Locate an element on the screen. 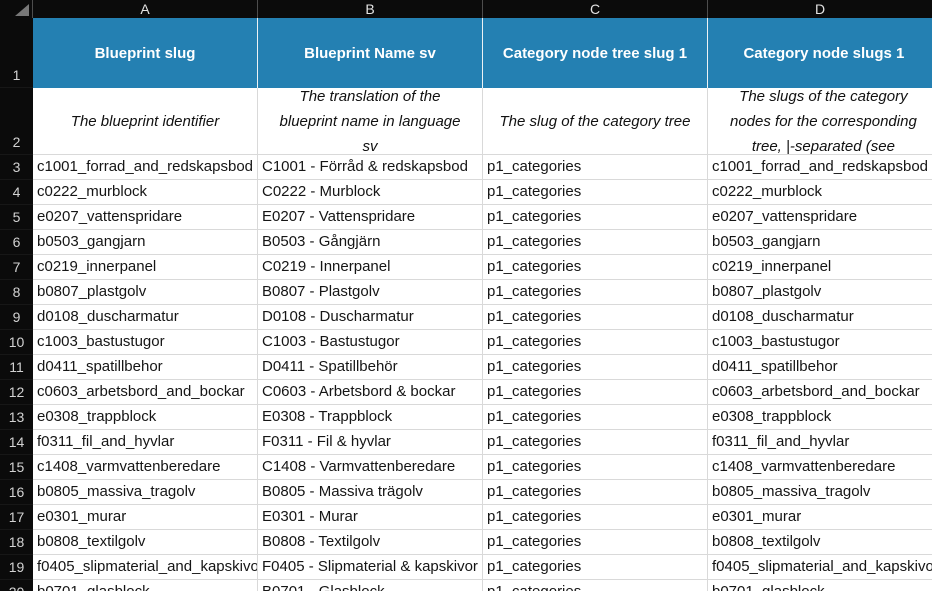  cell-D7: c0219_innerpanel is located at coordinates (820, 267).